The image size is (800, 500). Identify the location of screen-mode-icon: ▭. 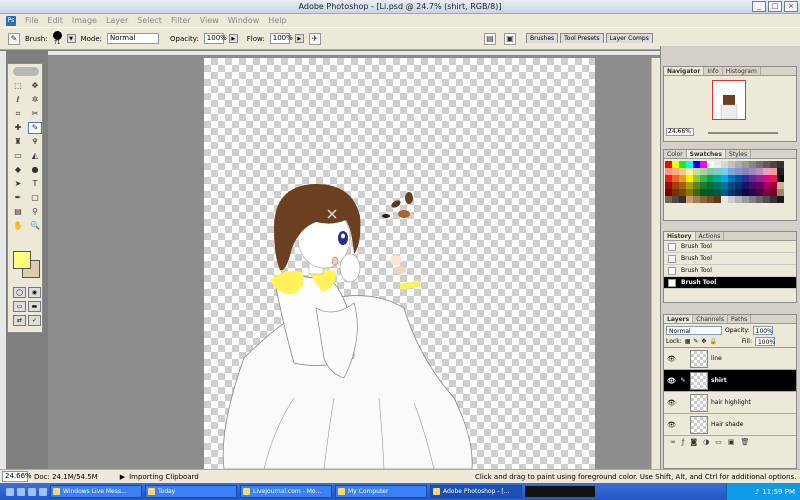
(19, 306).